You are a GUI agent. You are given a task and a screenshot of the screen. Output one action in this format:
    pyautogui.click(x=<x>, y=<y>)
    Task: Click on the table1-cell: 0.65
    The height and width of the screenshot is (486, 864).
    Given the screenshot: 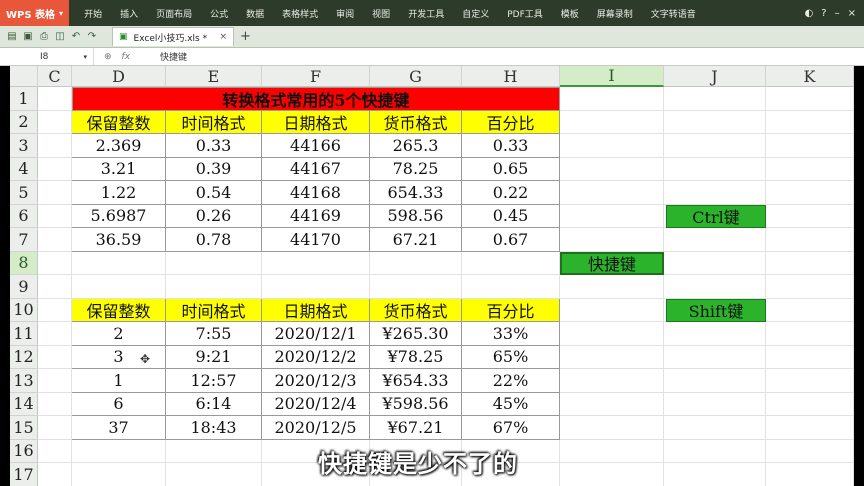 What is the action you would take?
    pyautogui.click(x=511, y=169)
    